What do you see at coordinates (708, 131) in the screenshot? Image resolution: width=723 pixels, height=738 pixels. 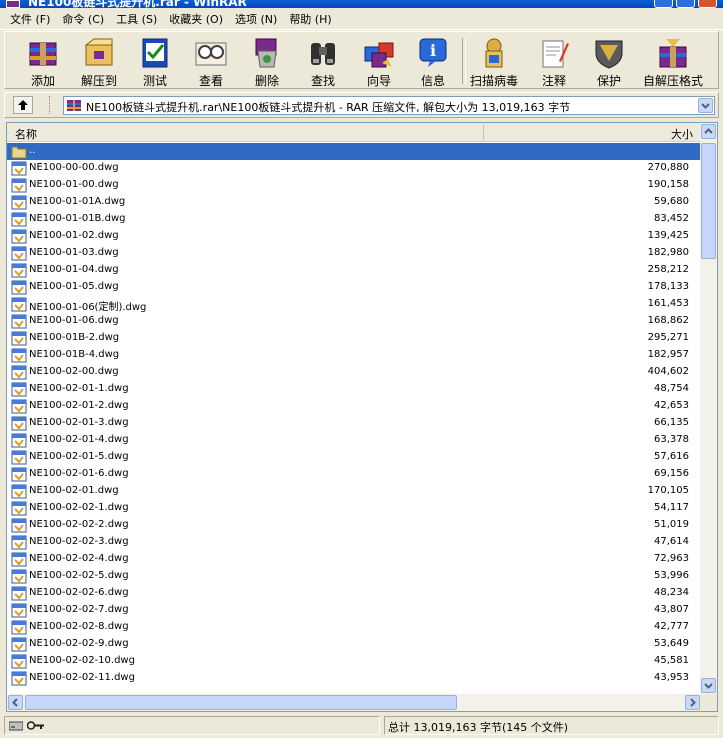 I see `scroll-up-button` at bounding box center [708, 131].